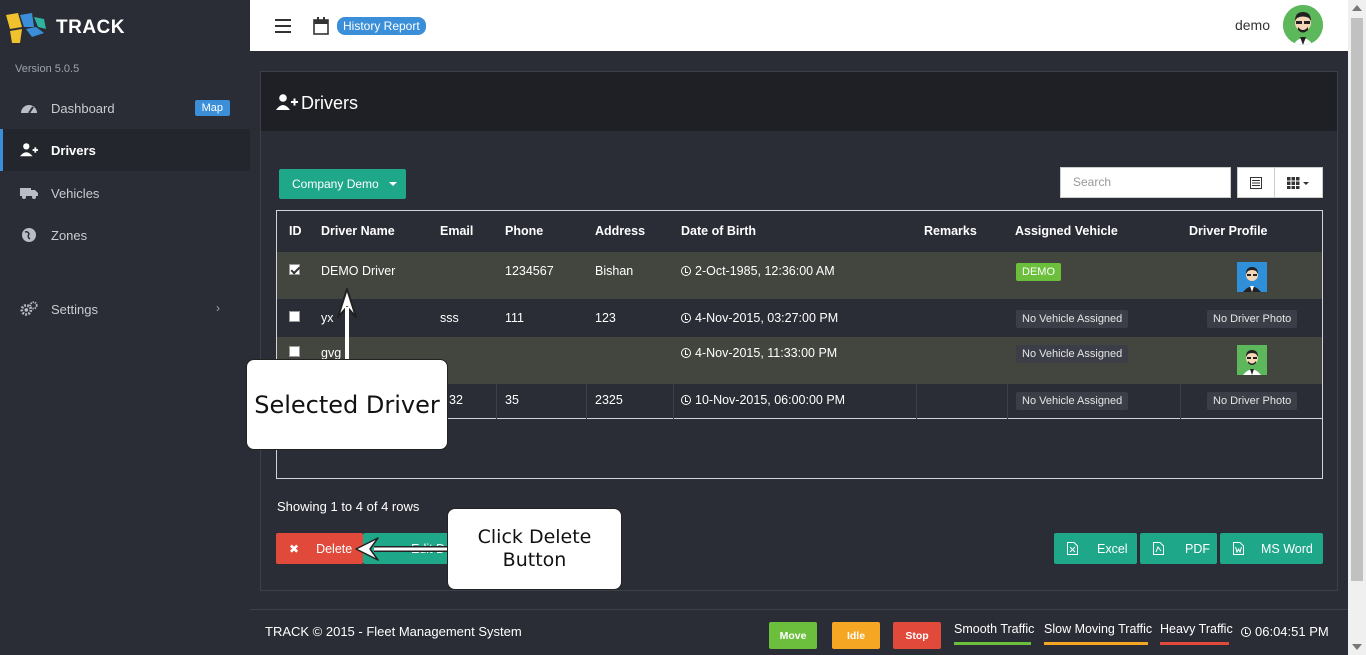 The image size is (1366, 655). I want to click on up-arrow-annotation, so click(347, 325).